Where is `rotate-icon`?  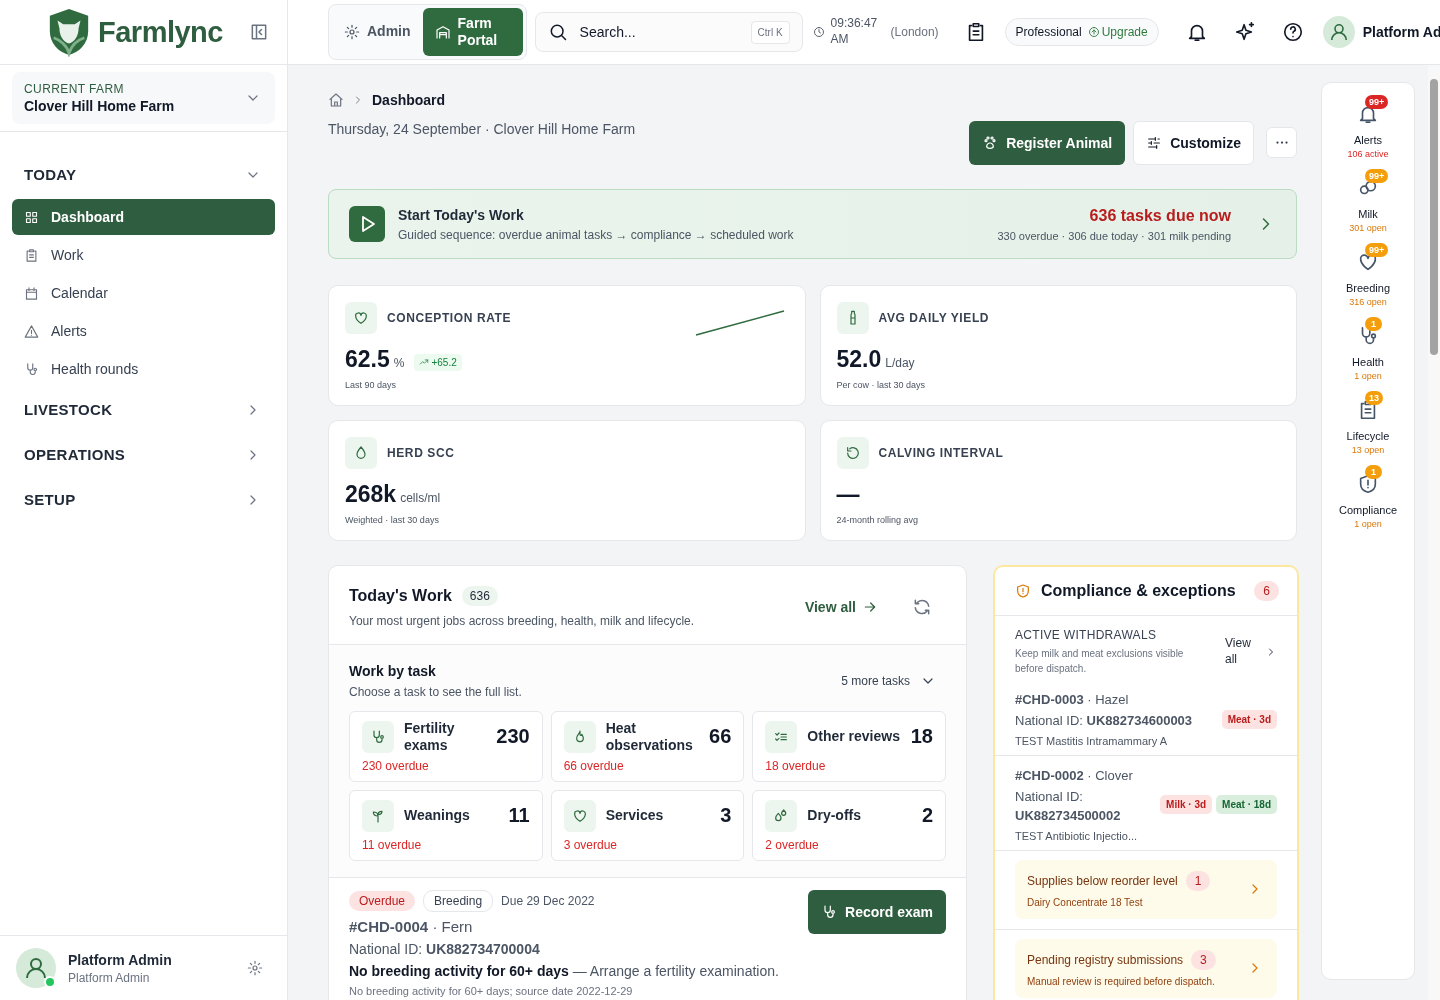
rotate-icon is located at coordinates (852, 453).